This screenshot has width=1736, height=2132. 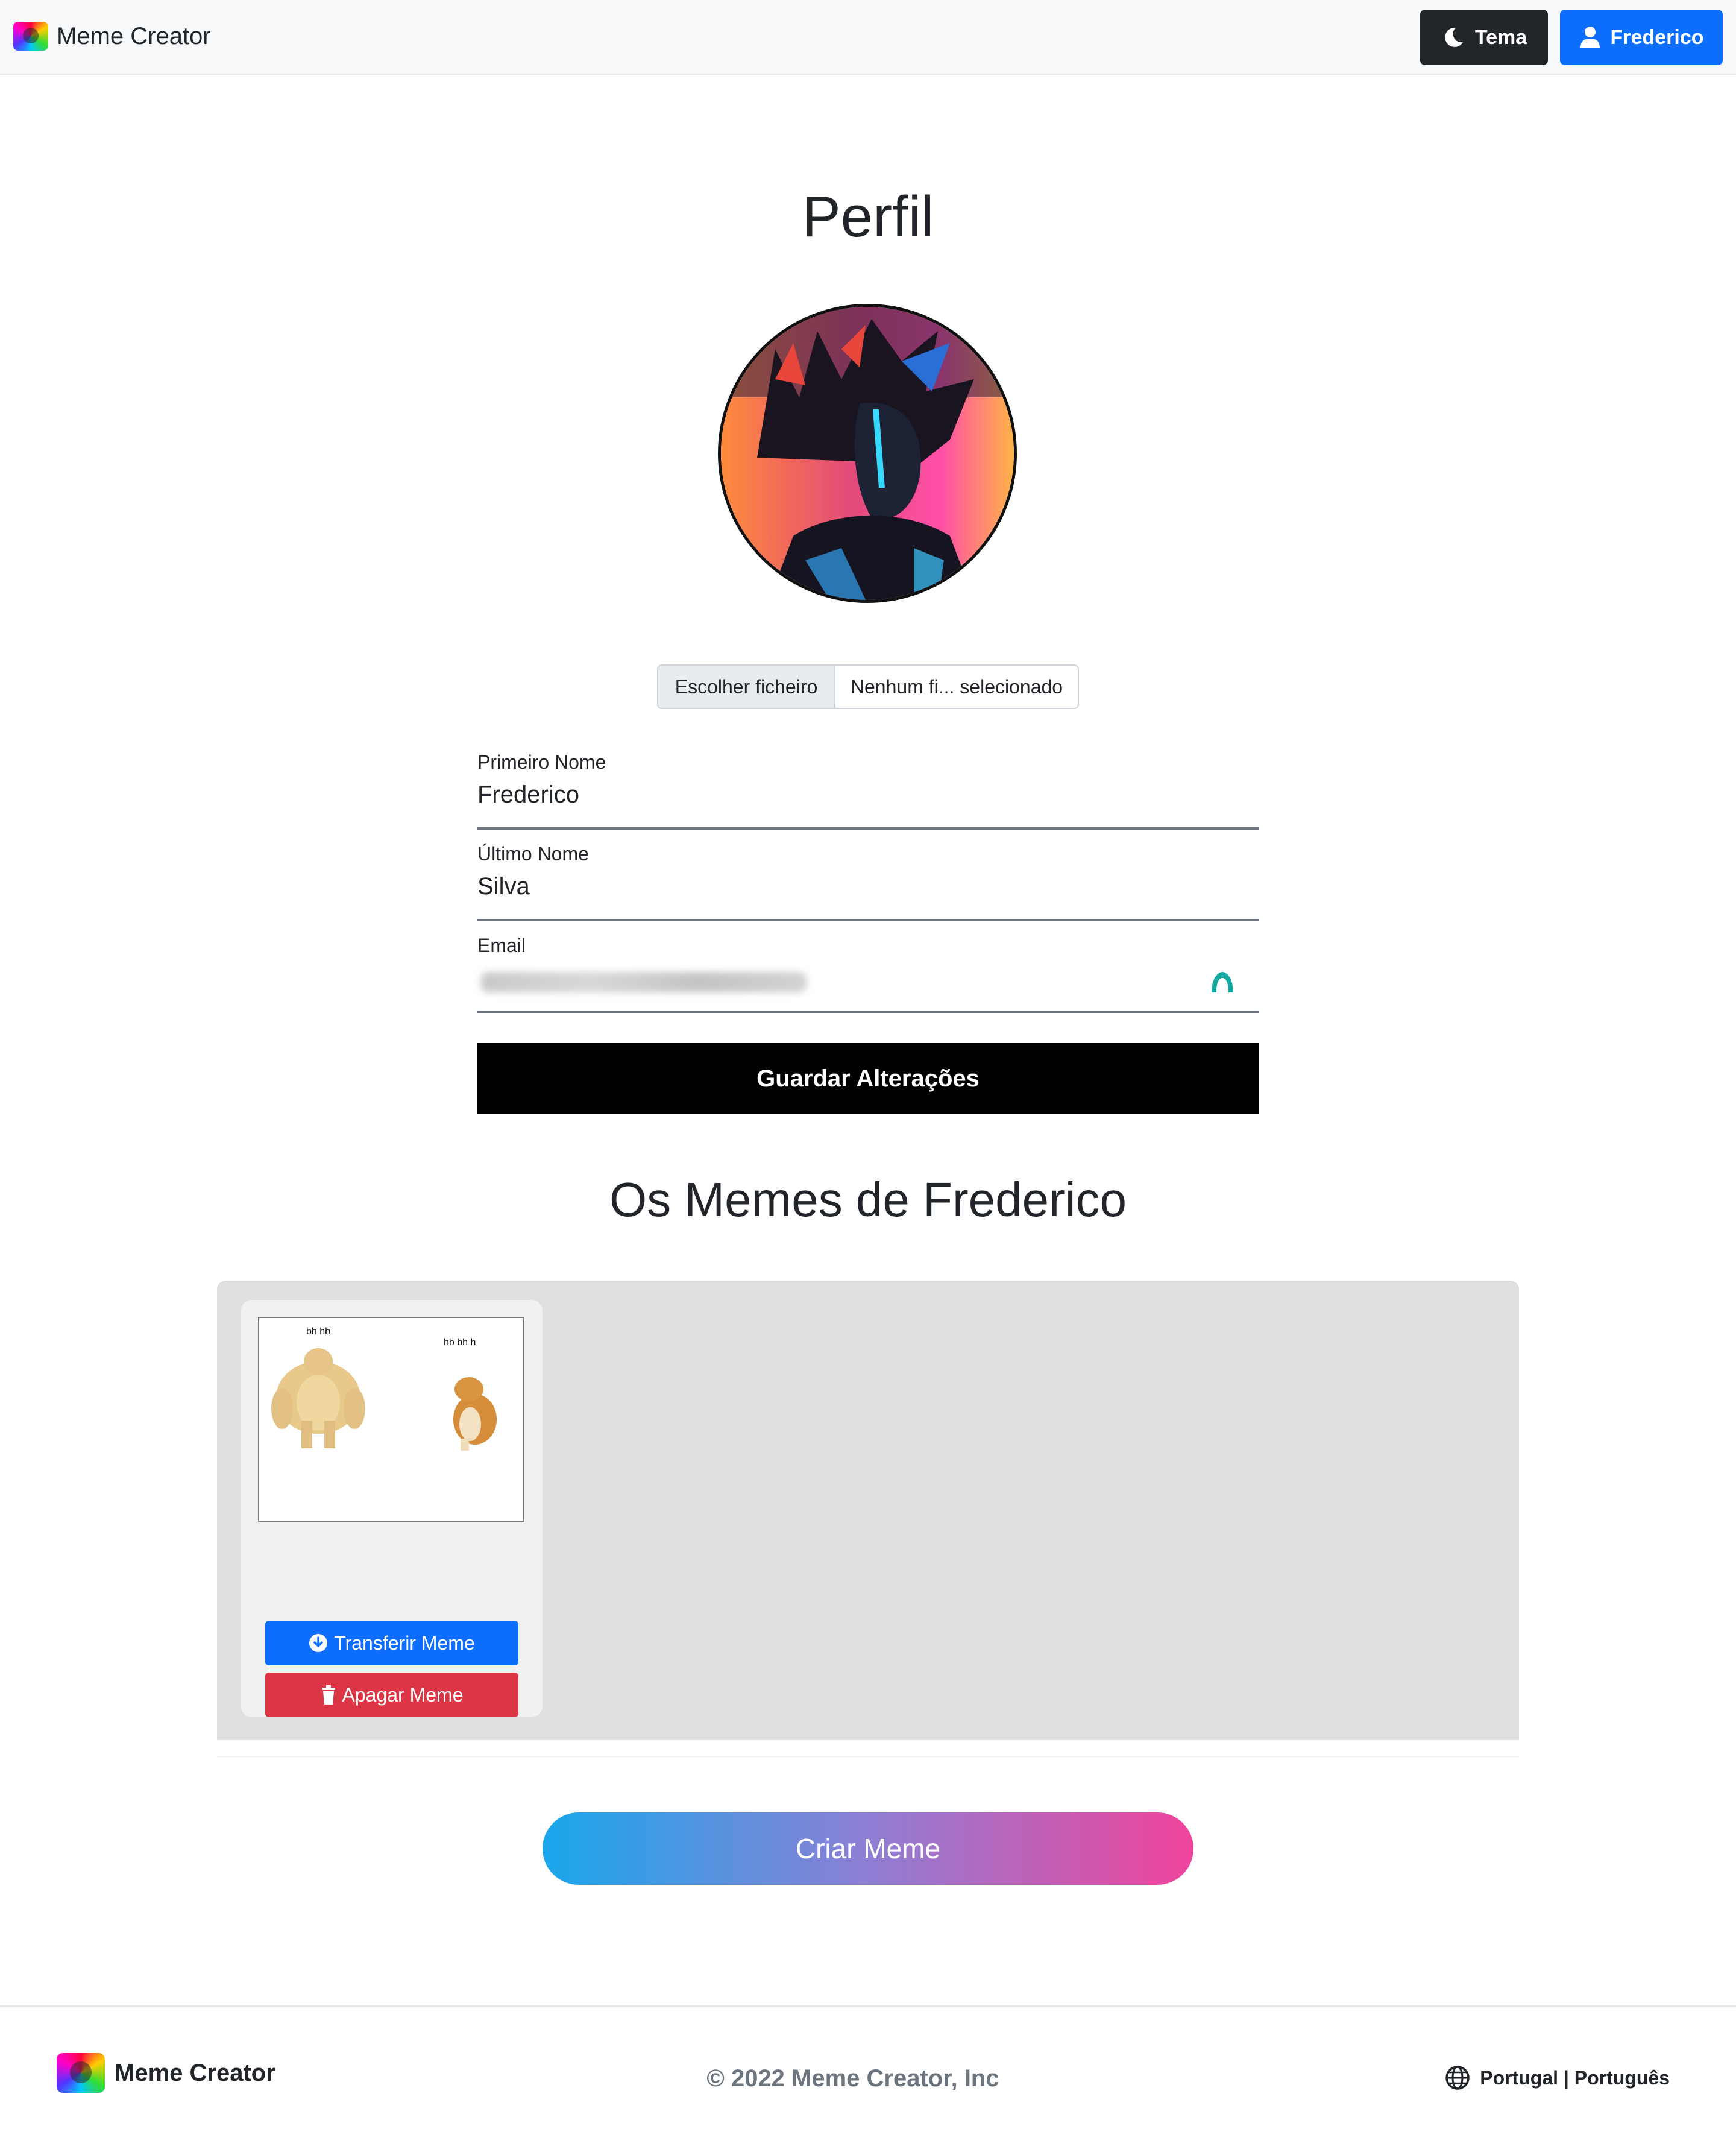 What do you see at coordinates (868, 216) in the screenshot?
I see `page-title: Perfil` at bounding box center [868, 216].